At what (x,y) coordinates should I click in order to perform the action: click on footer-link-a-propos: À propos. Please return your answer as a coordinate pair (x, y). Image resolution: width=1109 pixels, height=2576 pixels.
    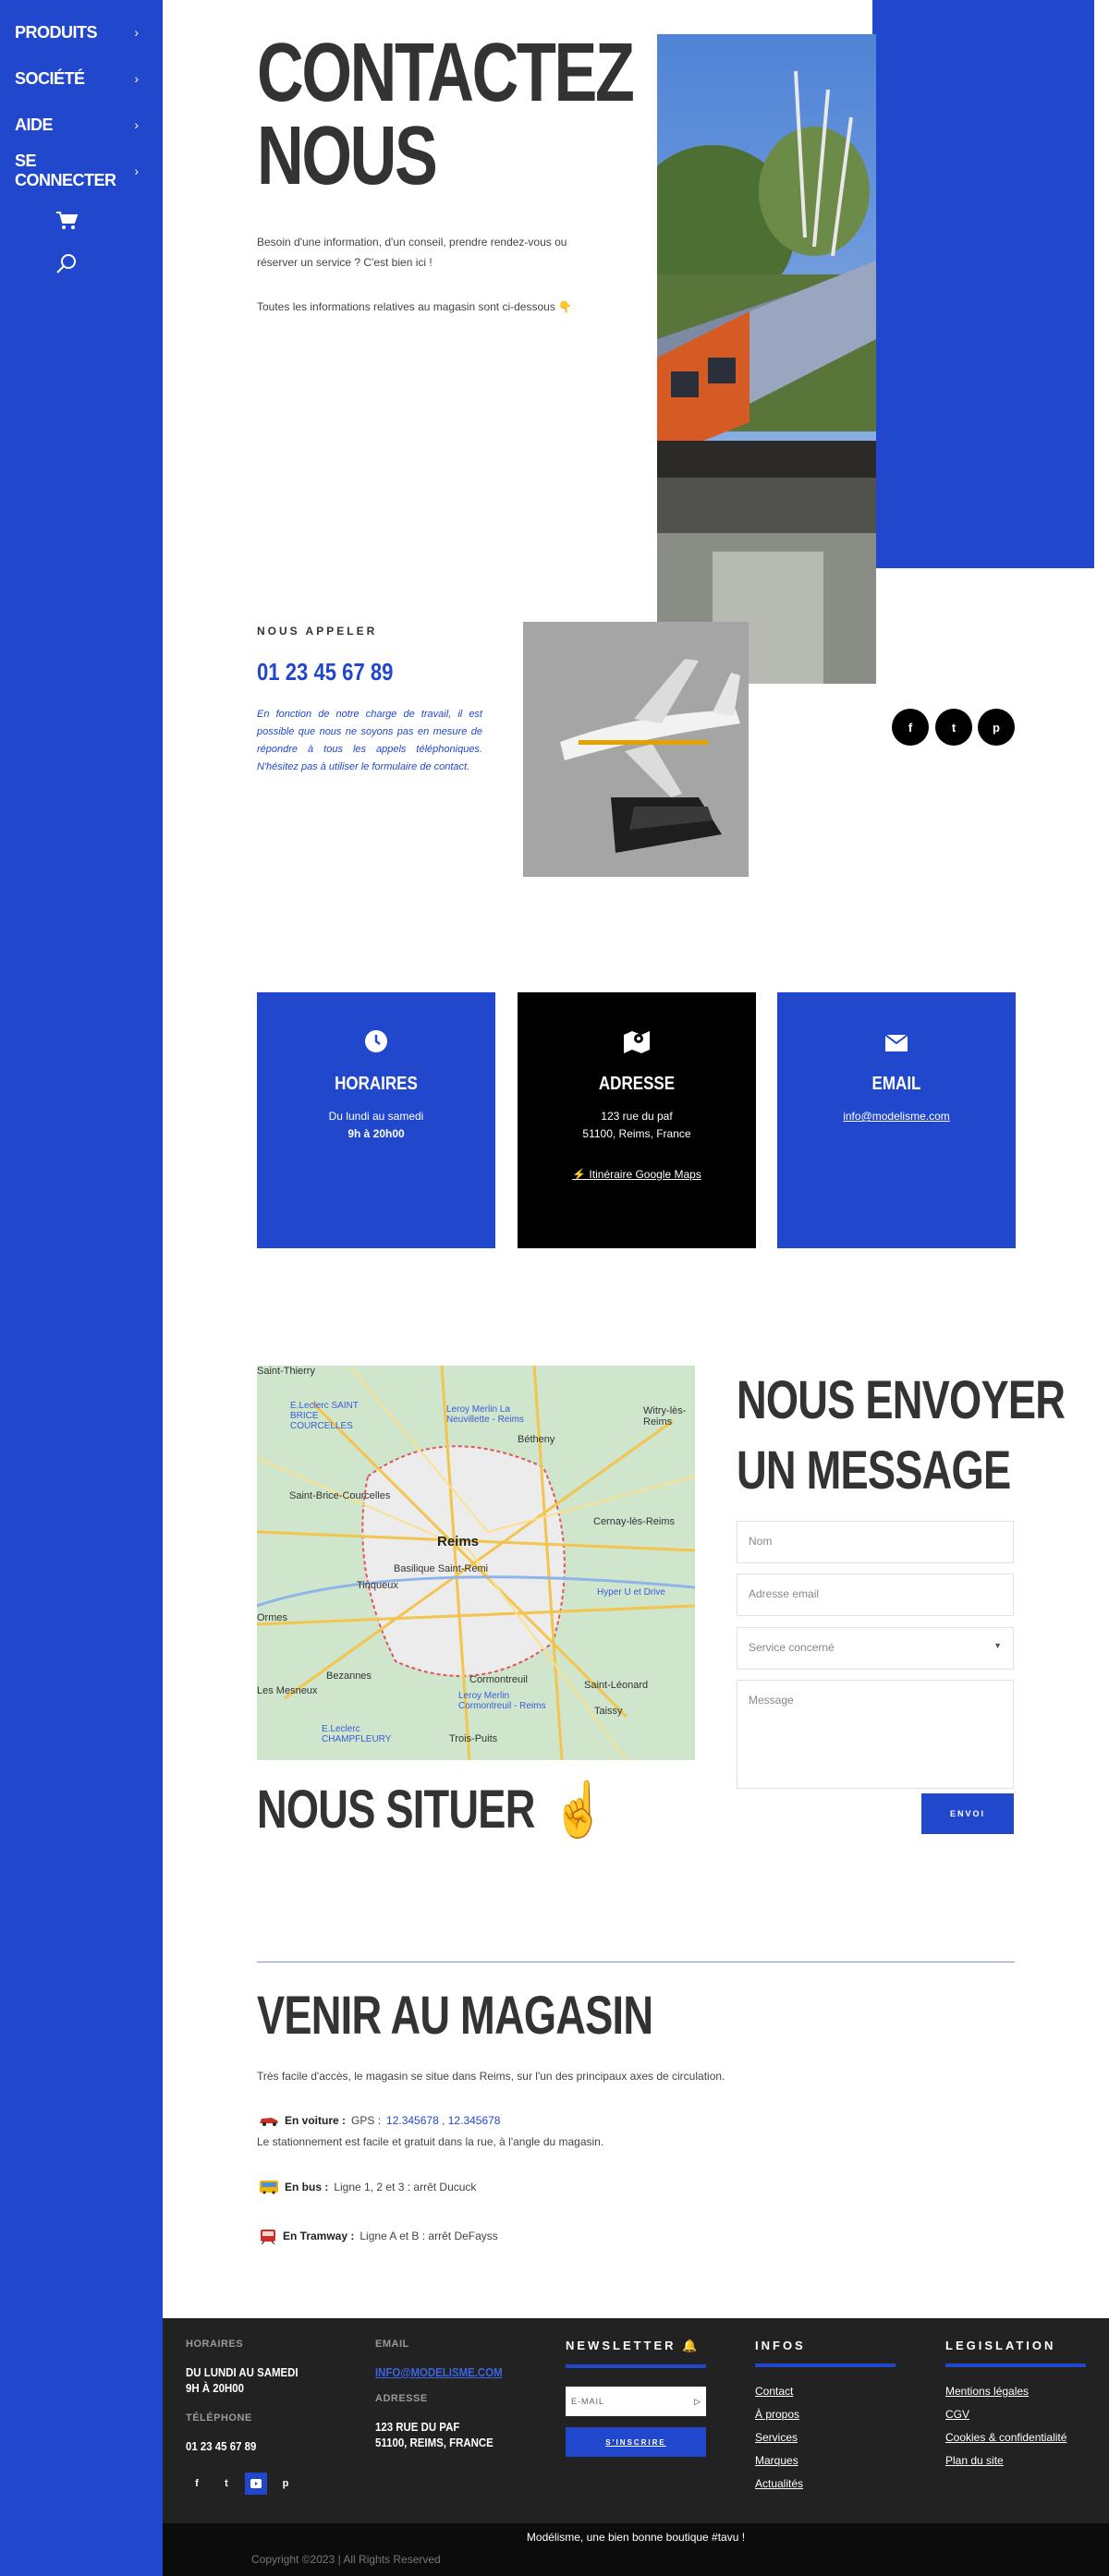
    Looking at the image, I should click on (825, 2414).